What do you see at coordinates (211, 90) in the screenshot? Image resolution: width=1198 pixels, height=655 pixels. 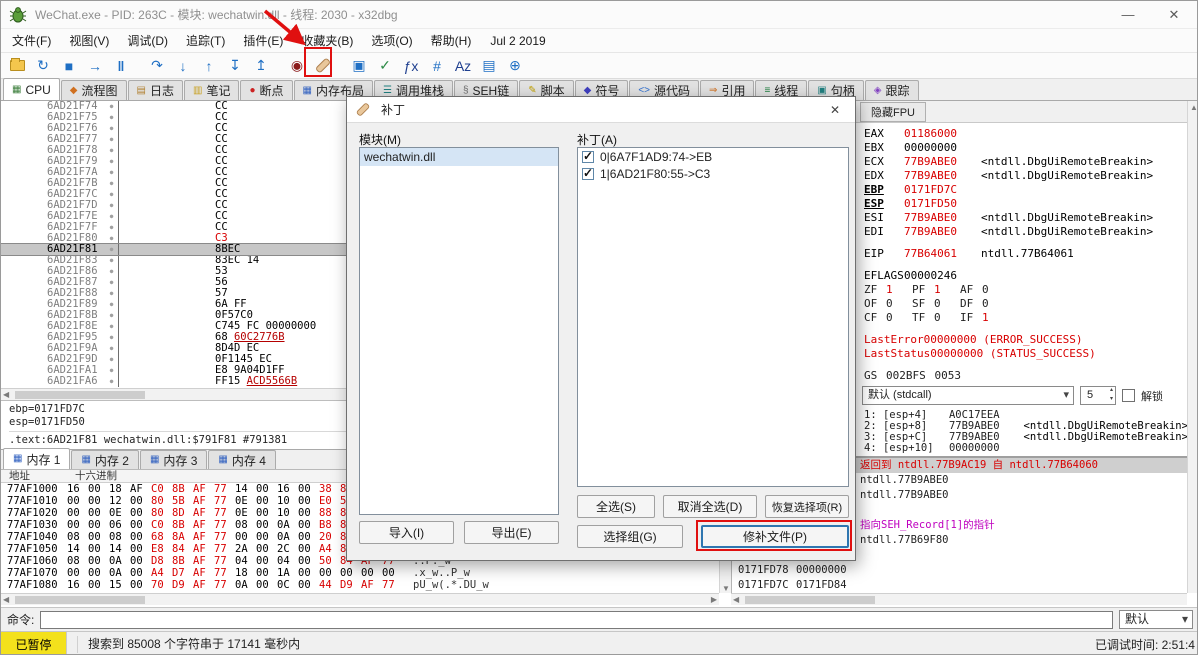 I see `tab-notes: ▥ 笔记` at bounding box center [211, 90].